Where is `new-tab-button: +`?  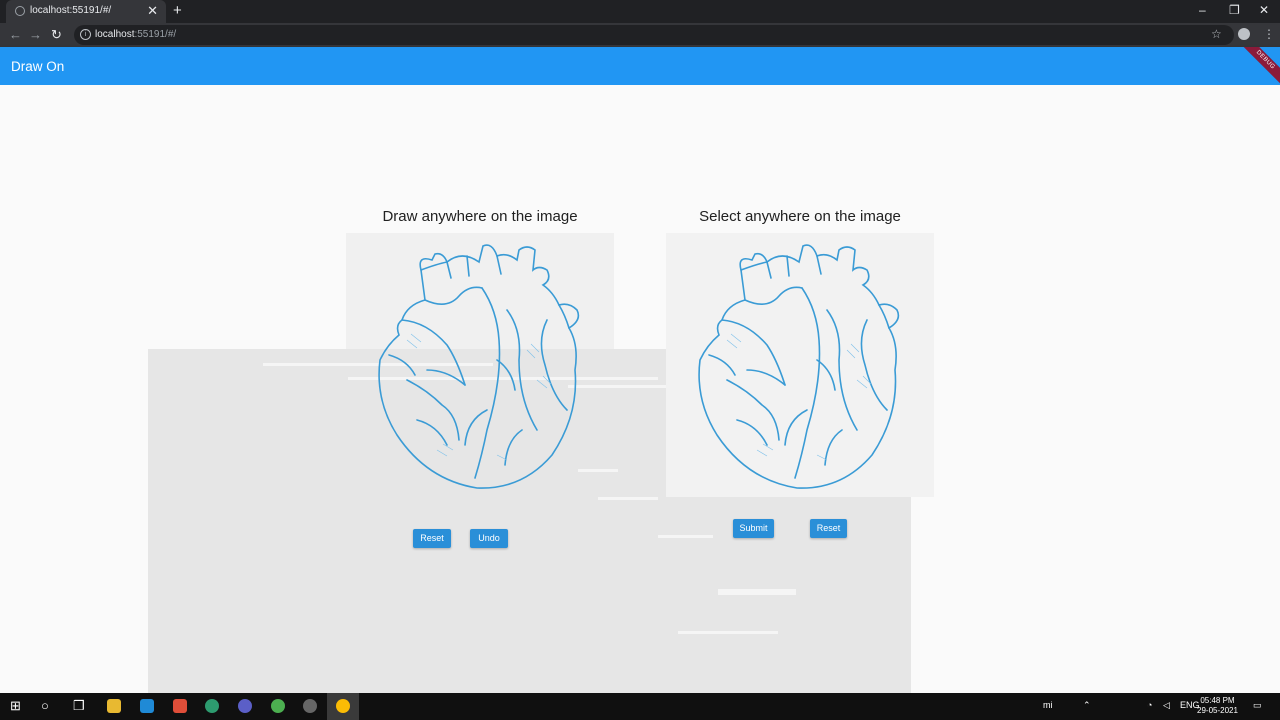 new-tab-button: + is located at coordinates (177, 11).